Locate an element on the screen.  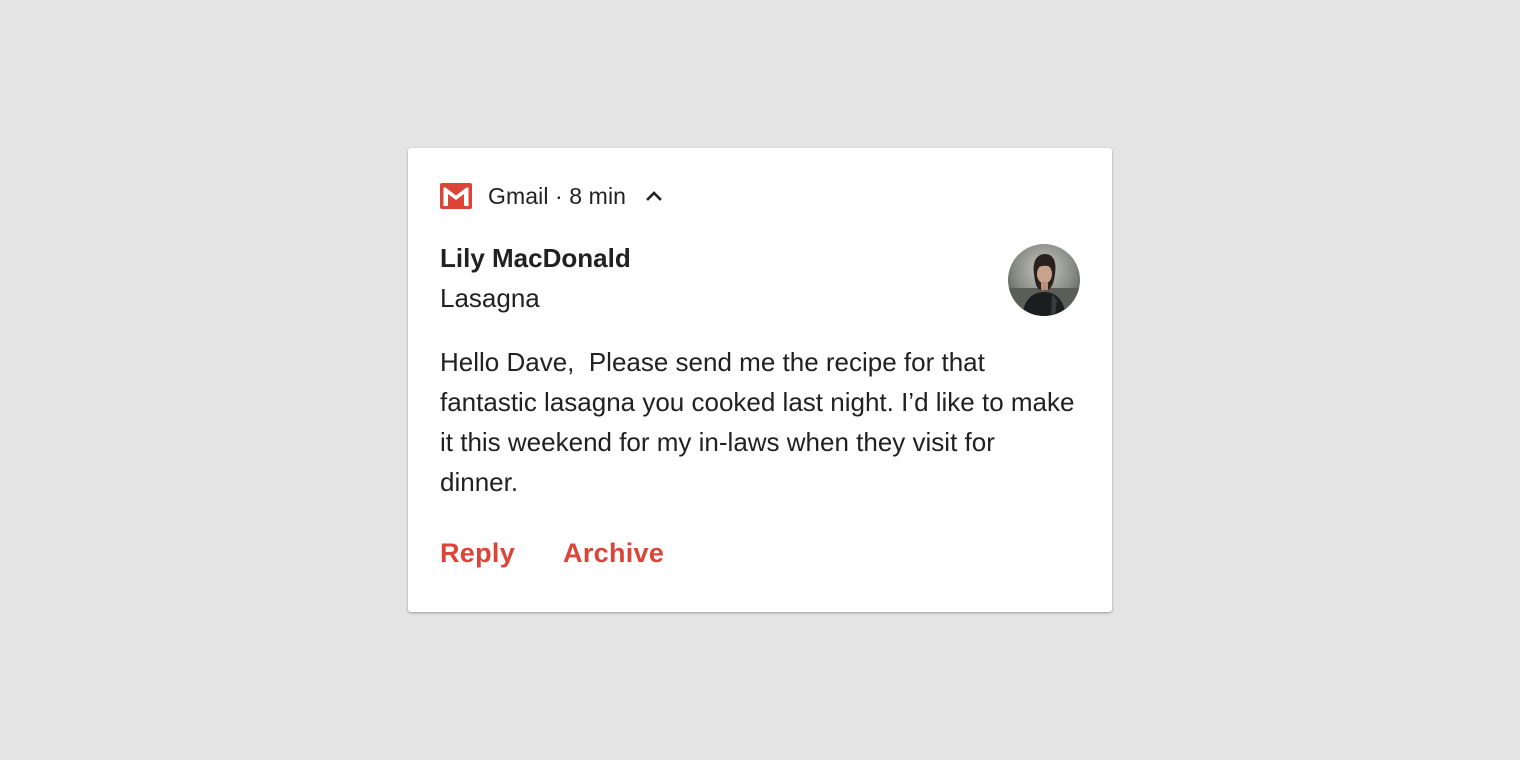
reply-button: Reply is located at coordinates (477, 553).